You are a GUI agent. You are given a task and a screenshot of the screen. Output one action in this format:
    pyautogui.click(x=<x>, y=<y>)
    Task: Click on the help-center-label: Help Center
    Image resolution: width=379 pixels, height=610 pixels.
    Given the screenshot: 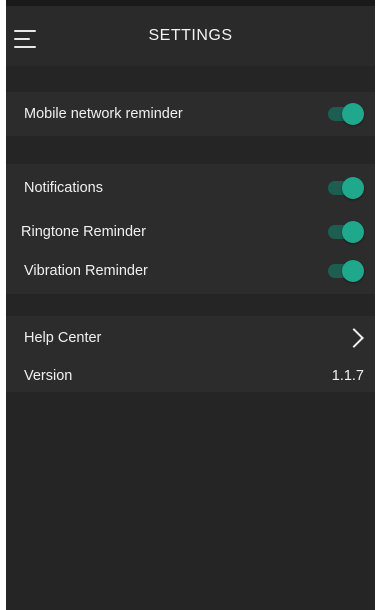 What is the action you would take?
    pyautogui.click(x=63, y=338)
    